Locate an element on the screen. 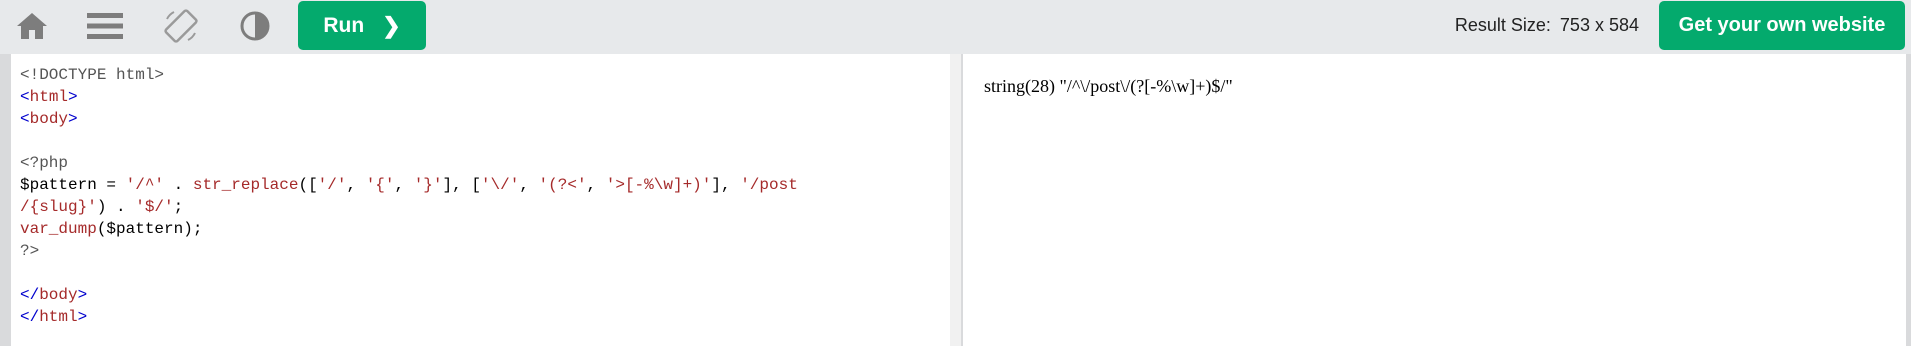 Image resolution: width=1911 pixels, height=346 pixels. code-token: ], is located at coordinates (726, 185).